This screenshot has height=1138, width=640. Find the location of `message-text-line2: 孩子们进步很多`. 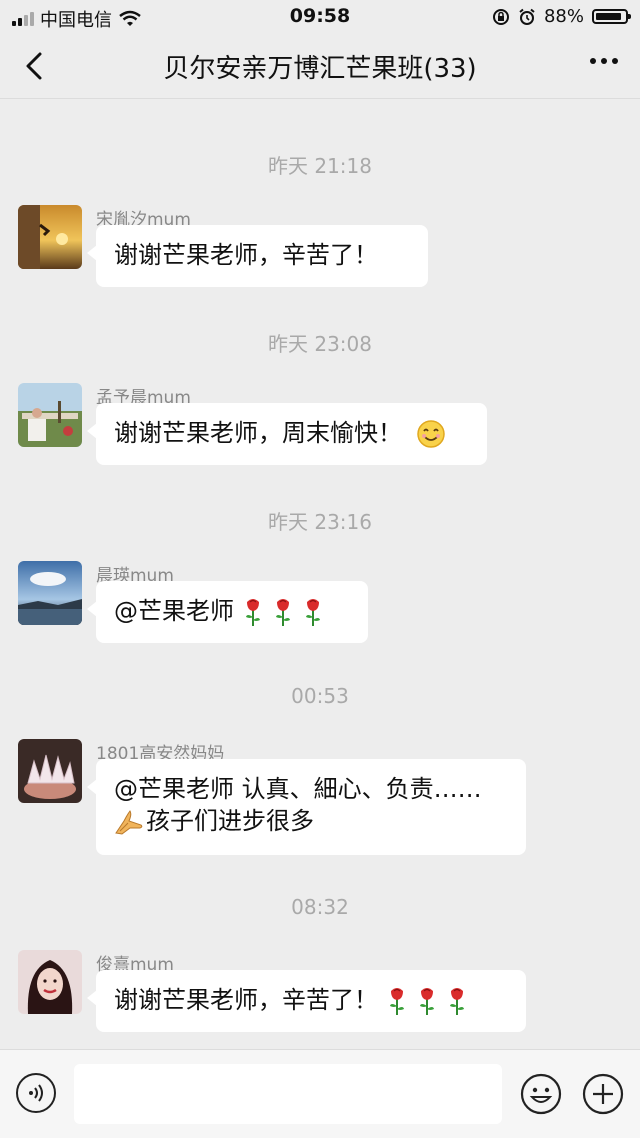

message-text-line2: 孩子们进步很多 is located at coordinates (230, 821).